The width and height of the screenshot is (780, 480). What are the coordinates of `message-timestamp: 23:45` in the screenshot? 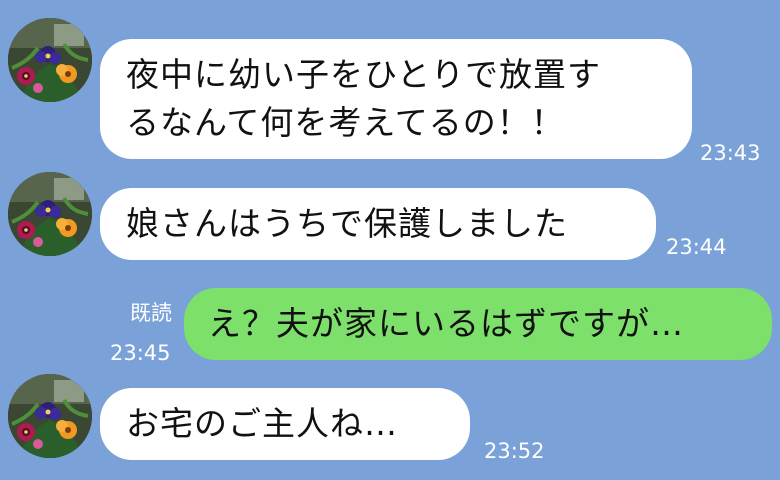 It's located at (140, 353).